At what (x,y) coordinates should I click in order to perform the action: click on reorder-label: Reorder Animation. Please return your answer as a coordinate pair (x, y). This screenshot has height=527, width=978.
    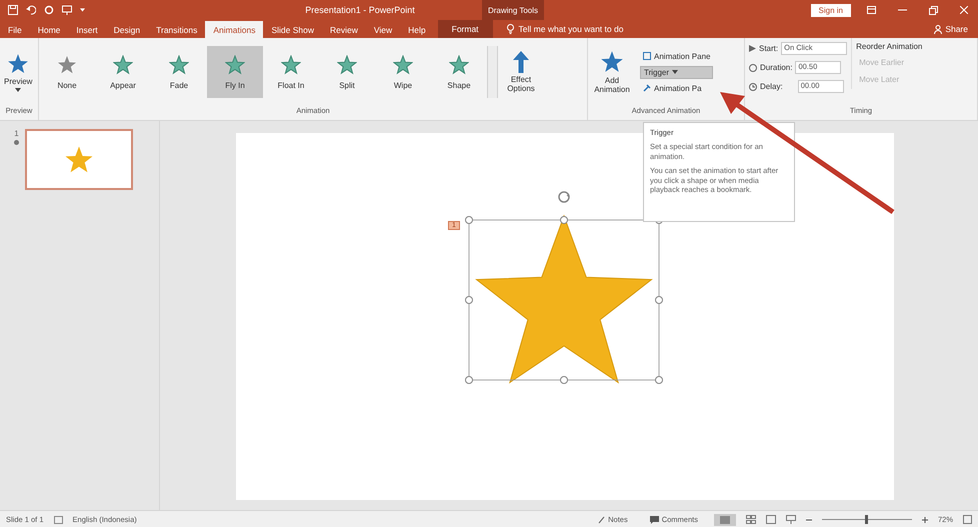
    Looking at the image, I should click on (889, 46).